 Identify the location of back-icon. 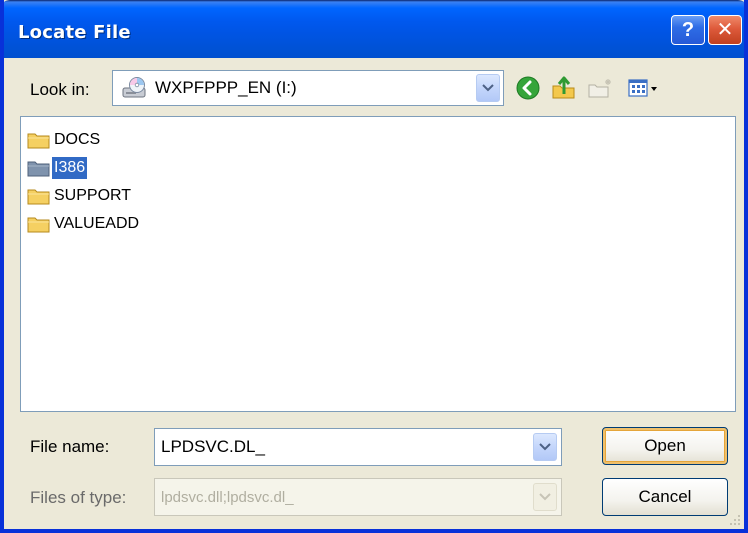
(528, 88).